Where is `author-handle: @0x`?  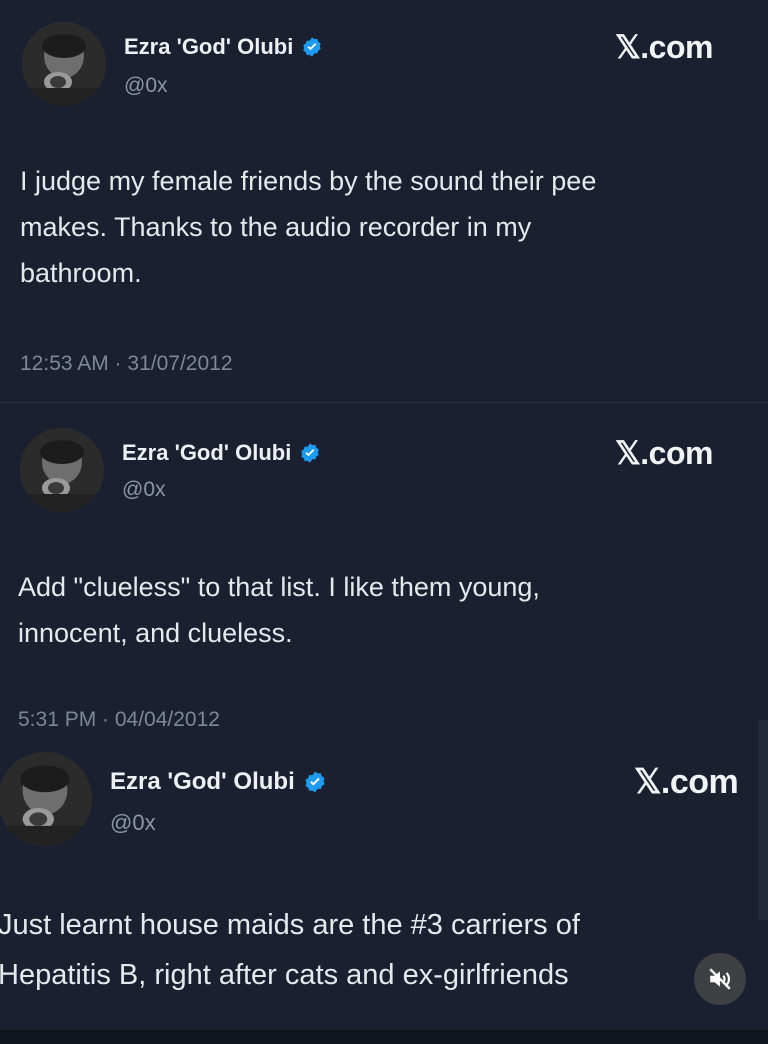
author-handle: @0x is located at coordinates (133, 823).